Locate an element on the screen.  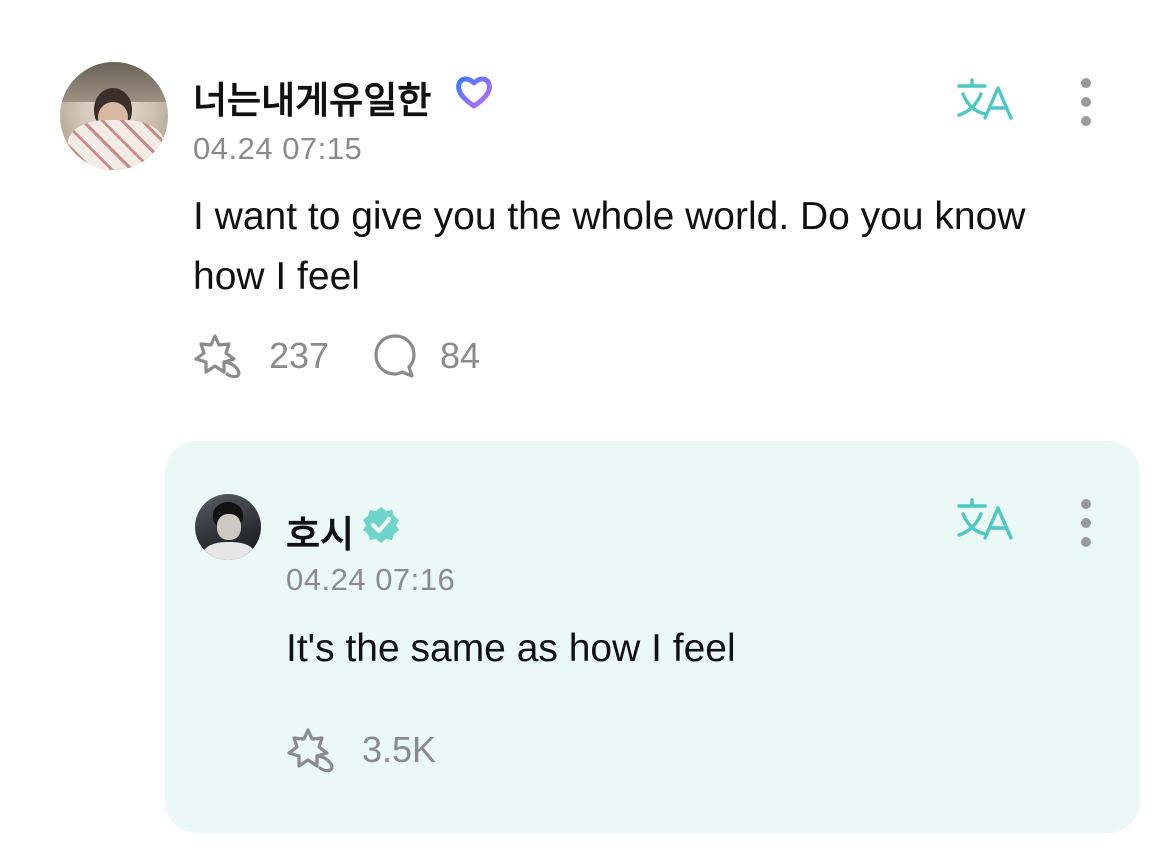
verified-badge-icon is located at coordinates (381, 525).